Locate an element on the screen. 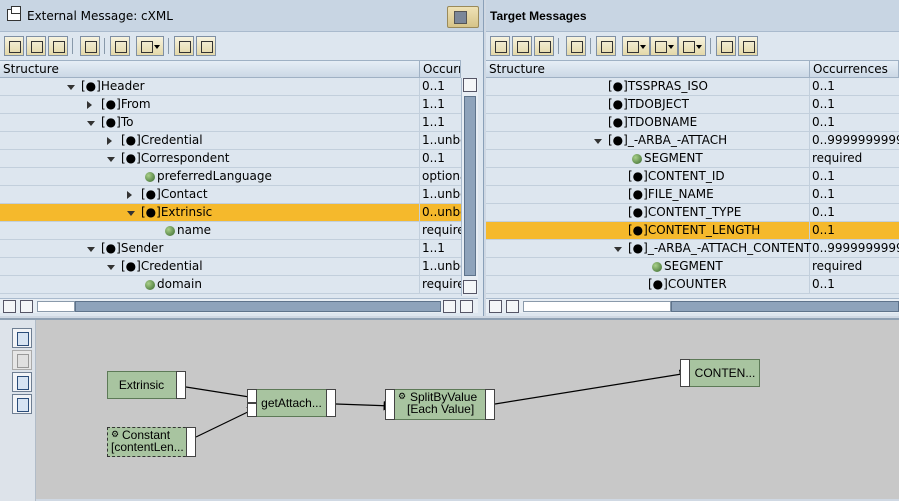 Image resolution: width=899 pixels, height=501 pixels. tree-row: name require is located at coordinates (230, 231).